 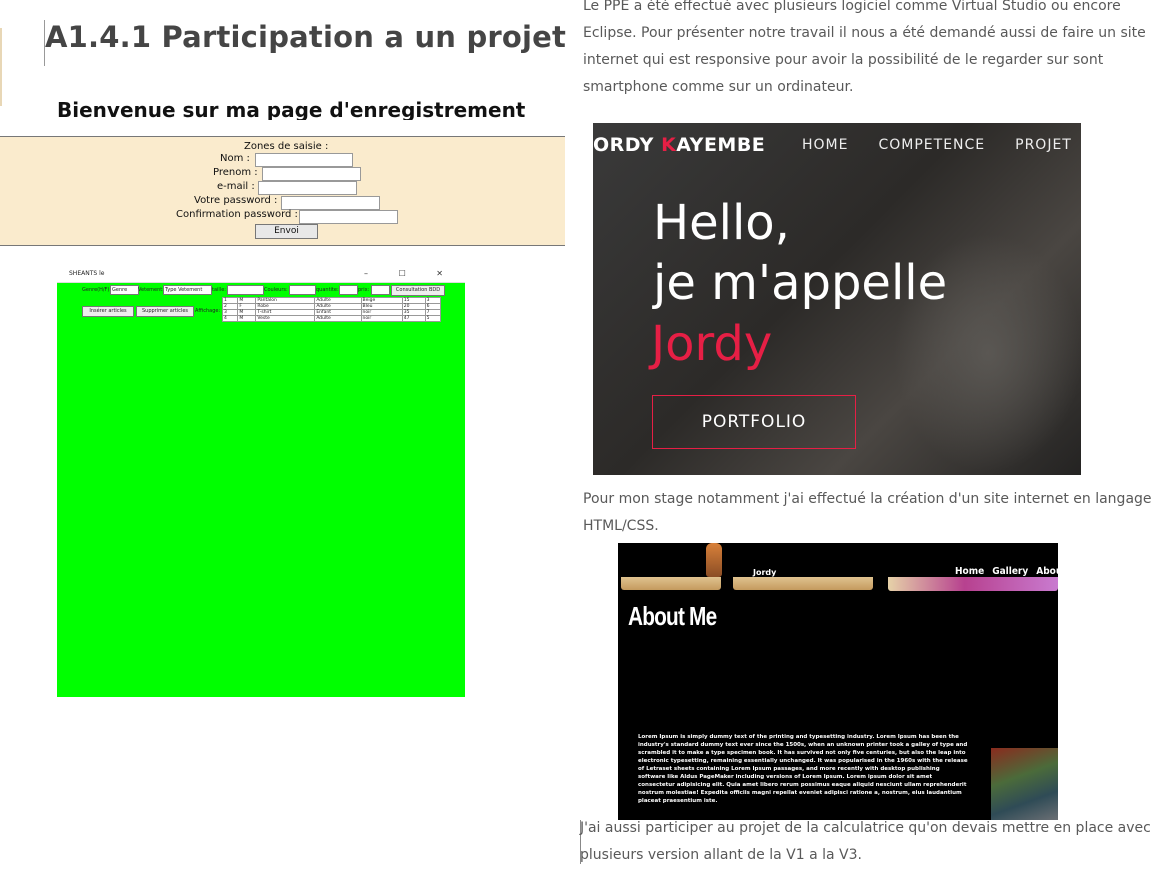 What do you see at coordinates (413, 318) in the screenshot?
I see `table-cell: 47` at bounding box center [413, 318].